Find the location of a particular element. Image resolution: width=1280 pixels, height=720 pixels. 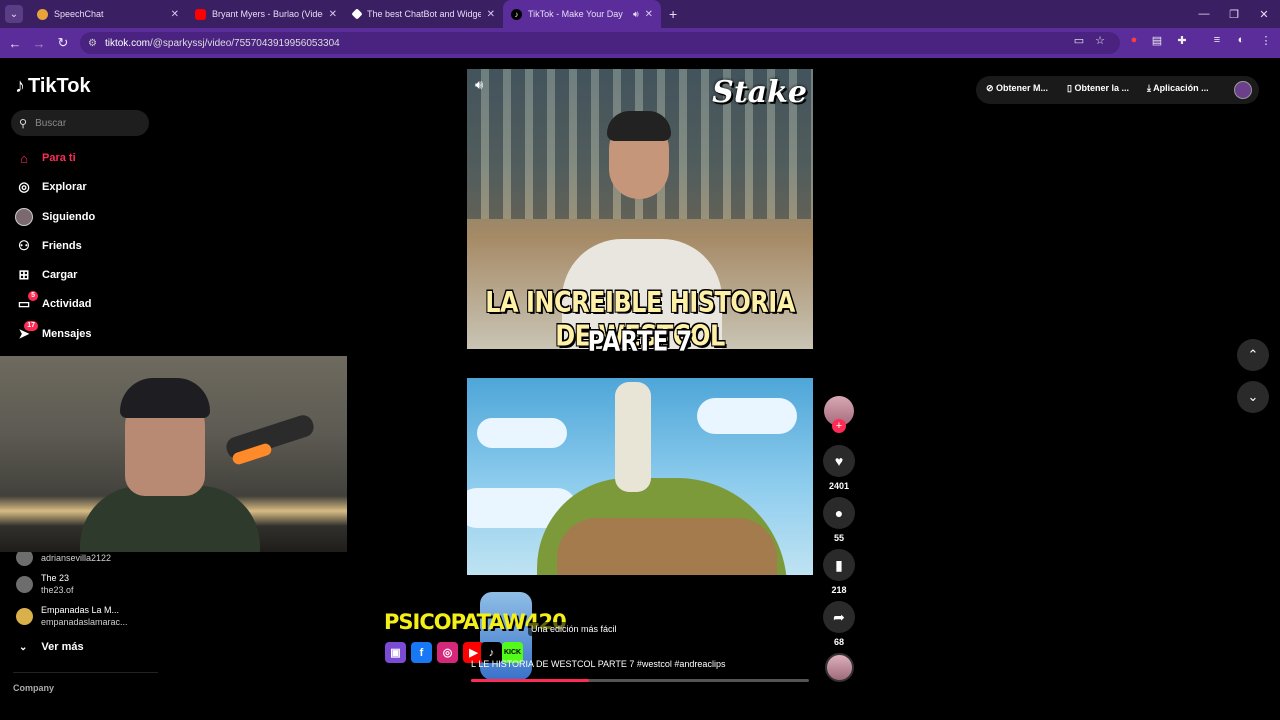

tiktok-icon: ♪ is located at coordinates (516, 14).